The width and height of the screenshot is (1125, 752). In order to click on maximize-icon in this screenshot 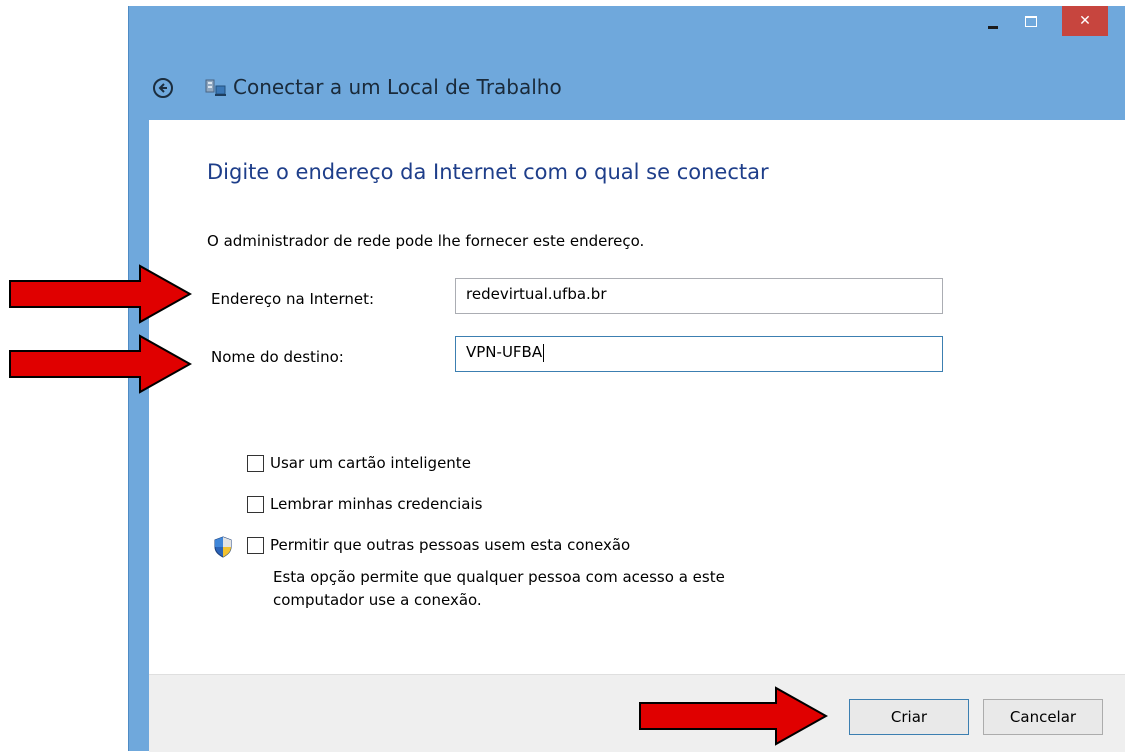, I will do `click(1031, 21)`.